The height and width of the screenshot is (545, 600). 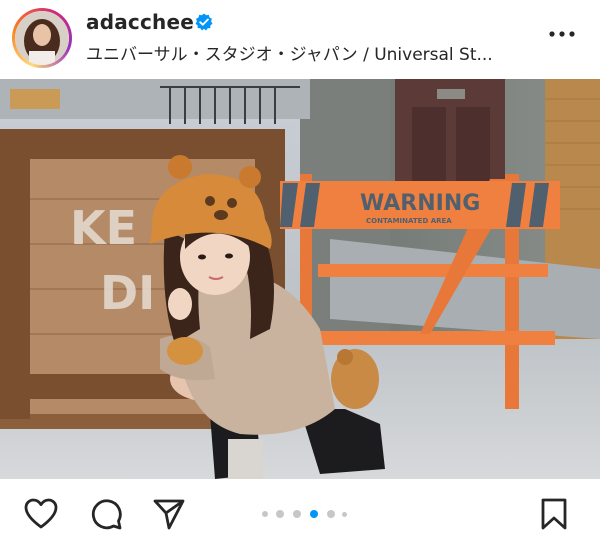 What do you see at coordinates (169, 514) in the screenshot?
I see `paper-plane-icon` at bounding box center [169, 514].